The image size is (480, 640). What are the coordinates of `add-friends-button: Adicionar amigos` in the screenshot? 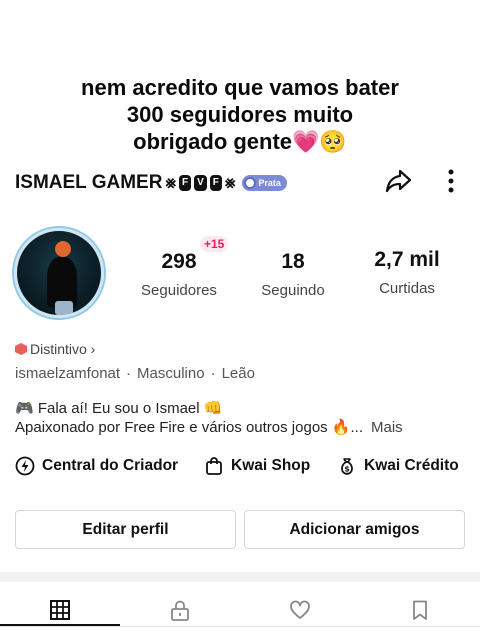 It's located at (354, 529).